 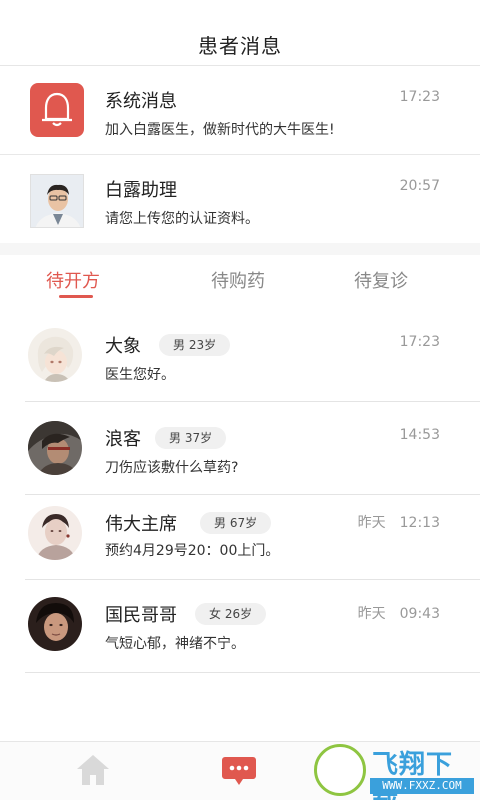 What do you see at coordinates (141, 615) in the screenshot?
I see `patient-name: 国民哥哥` at bounding box center [141, 615].